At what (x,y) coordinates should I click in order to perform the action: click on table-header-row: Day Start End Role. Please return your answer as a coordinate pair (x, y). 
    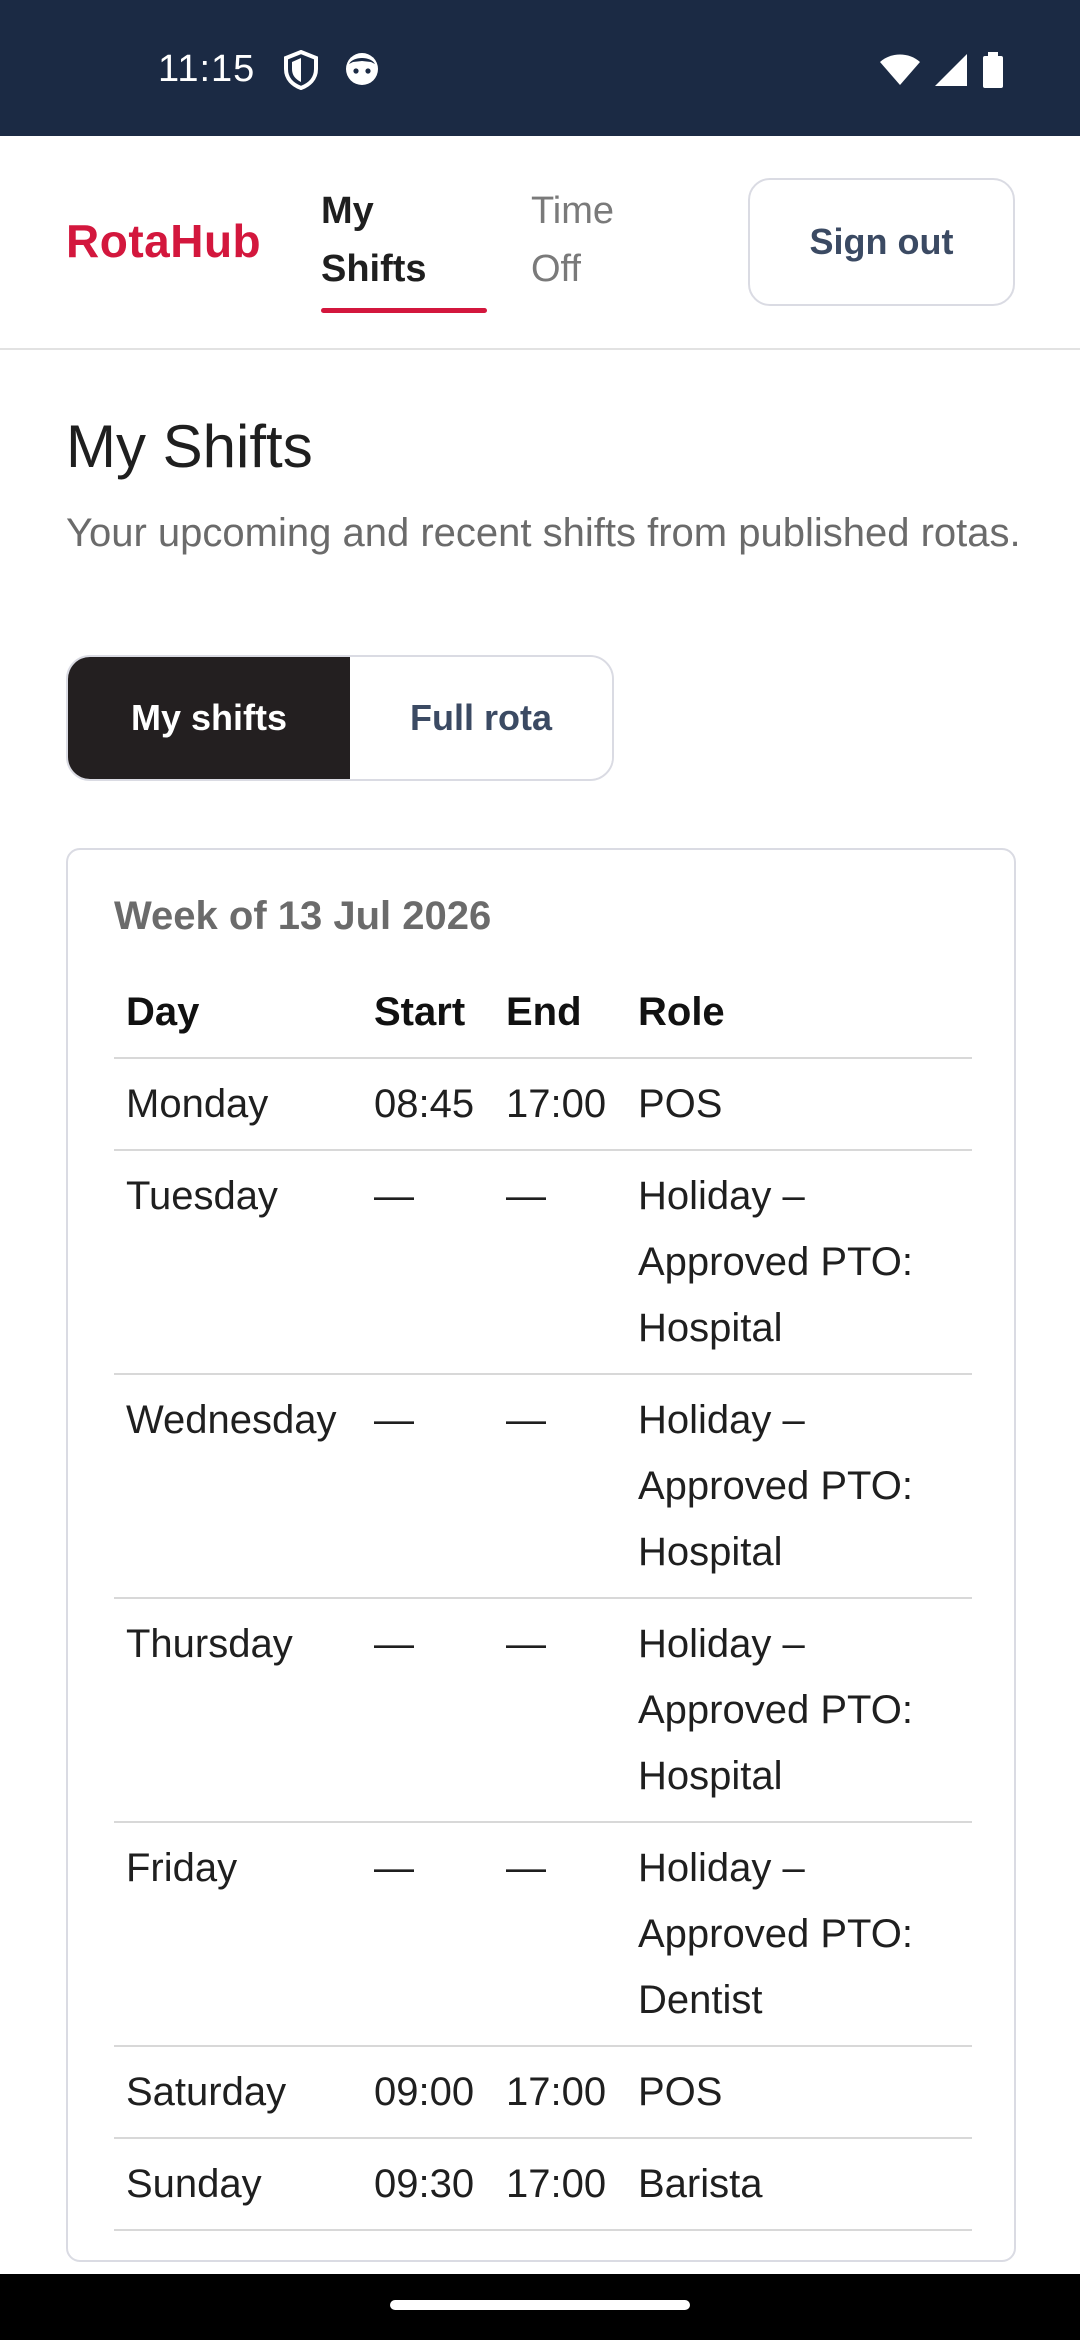
    Looking at the image, I should click on (543, 1013).